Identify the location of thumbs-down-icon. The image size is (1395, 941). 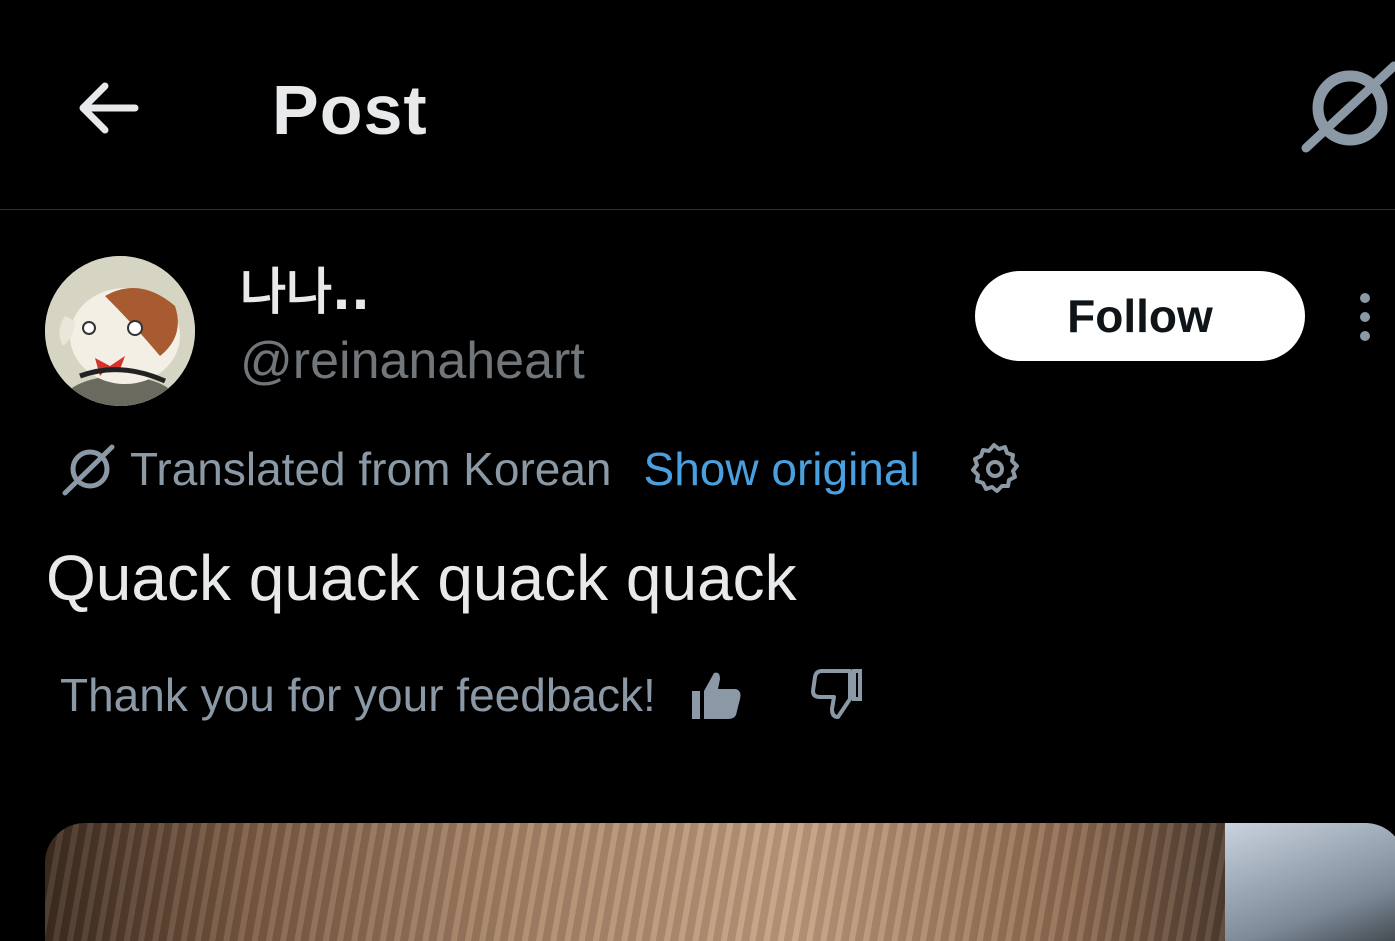
(838, 695).